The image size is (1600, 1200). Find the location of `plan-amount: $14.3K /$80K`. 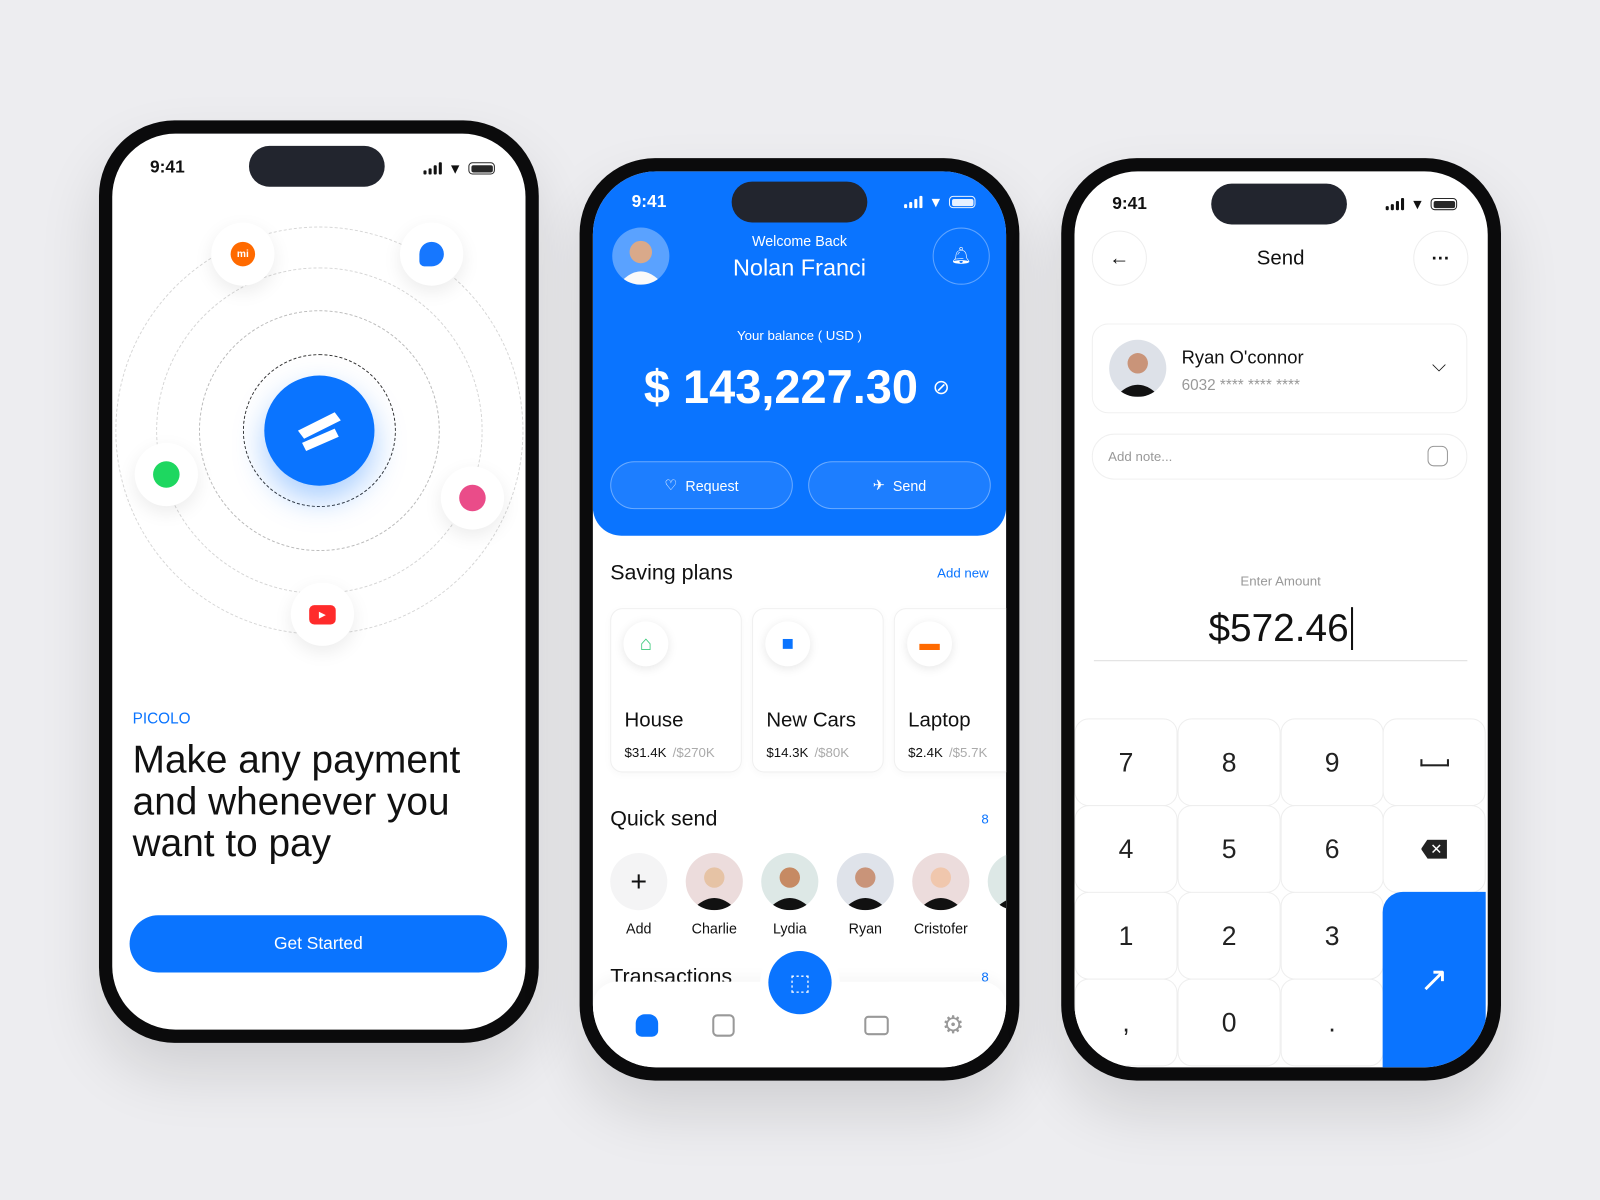

plan-amount: $14.3K /$80K is located at coordinates (807, 752).